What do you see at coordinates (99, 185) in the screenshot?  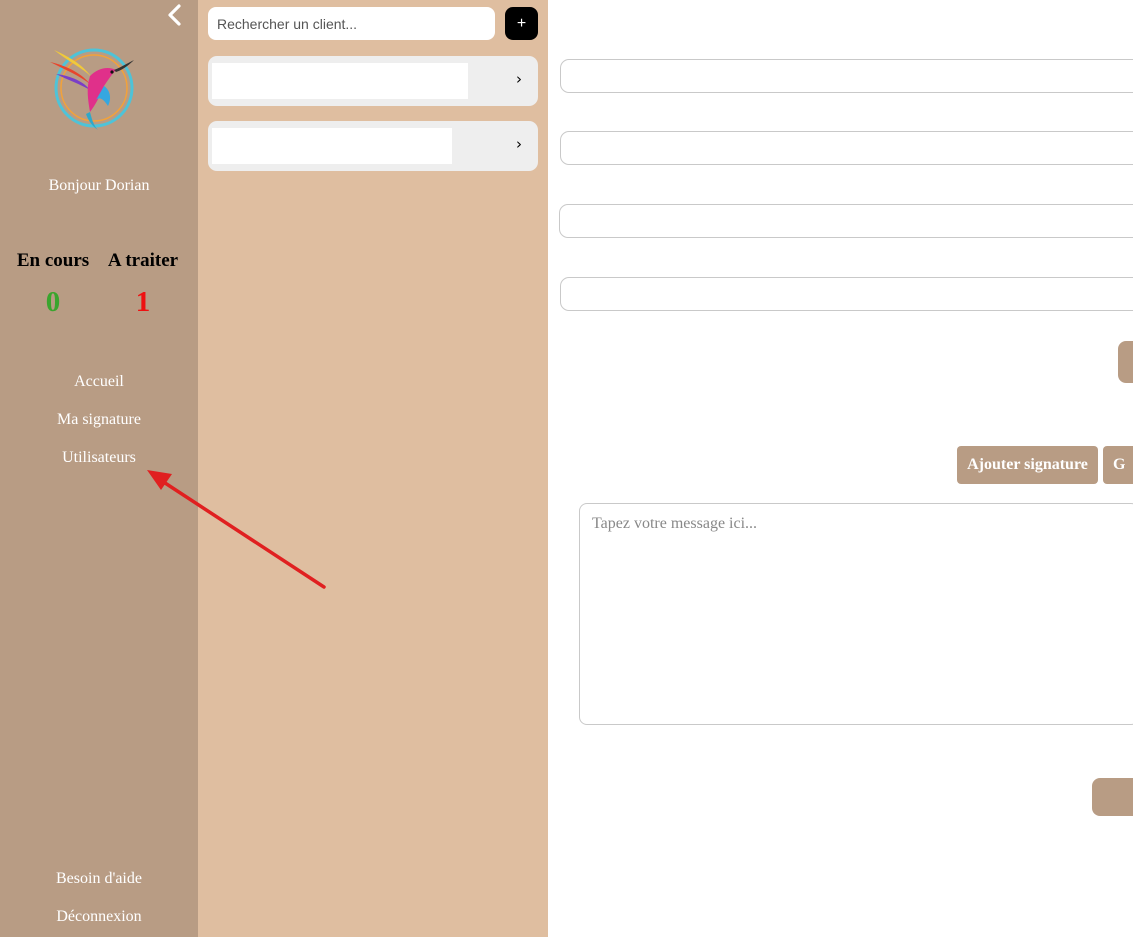 I see `greeting-text: Bonjour Dorian` at bounding box center [99, 185].